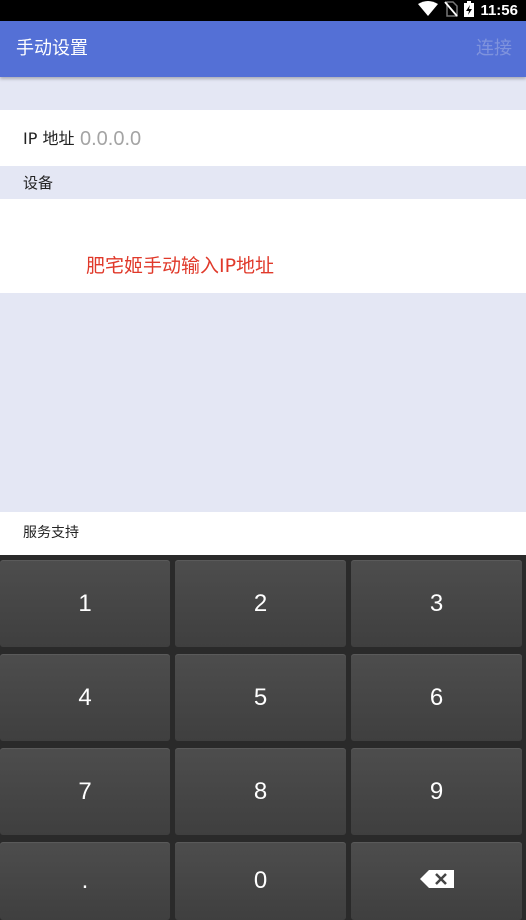 Image resolution: width=526 pixels, height=920 pixels. I want to click on no-sim-icon, so click(451, 10).